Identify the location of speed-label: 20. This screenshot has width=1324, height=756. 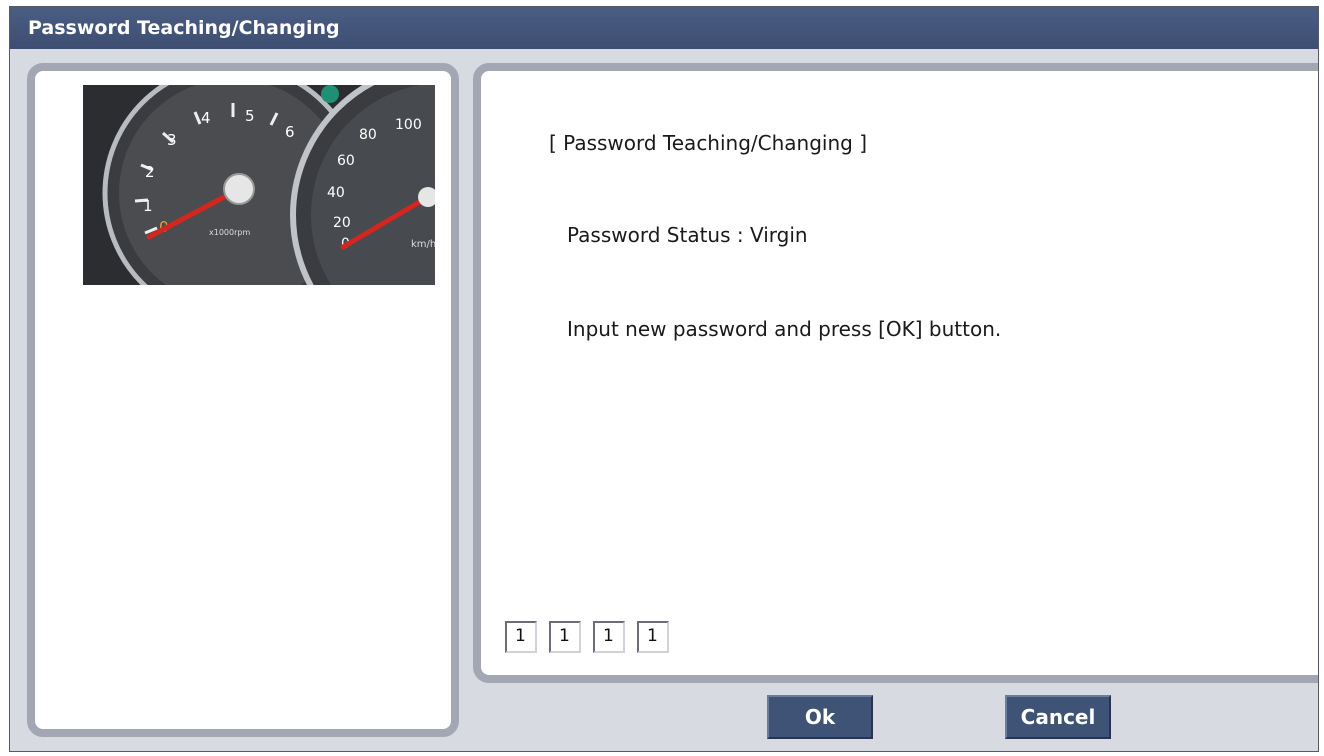
(342, 223).